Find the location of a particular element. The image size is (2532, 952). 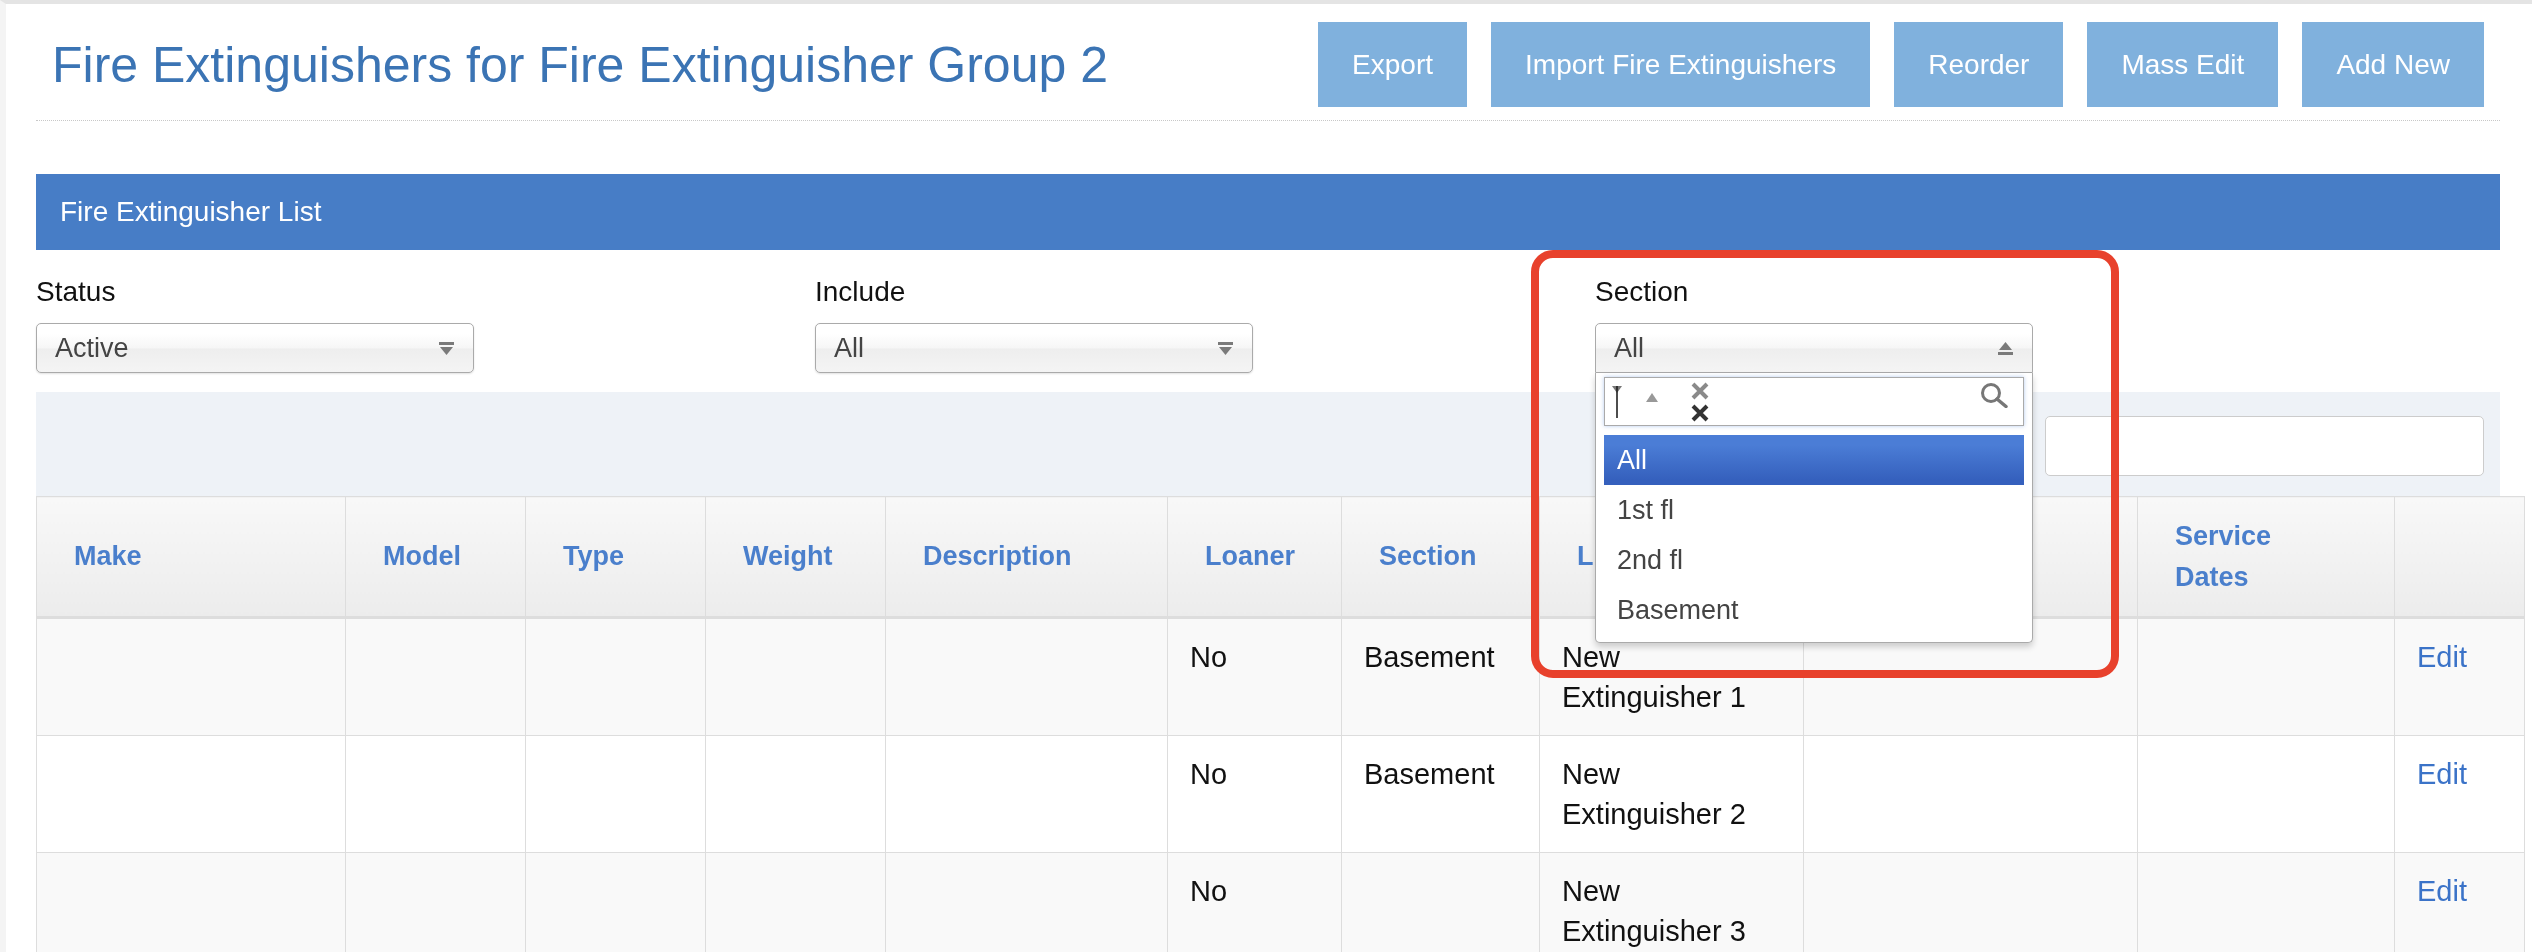

filter-label: Include is located at coordinates (861, 292).